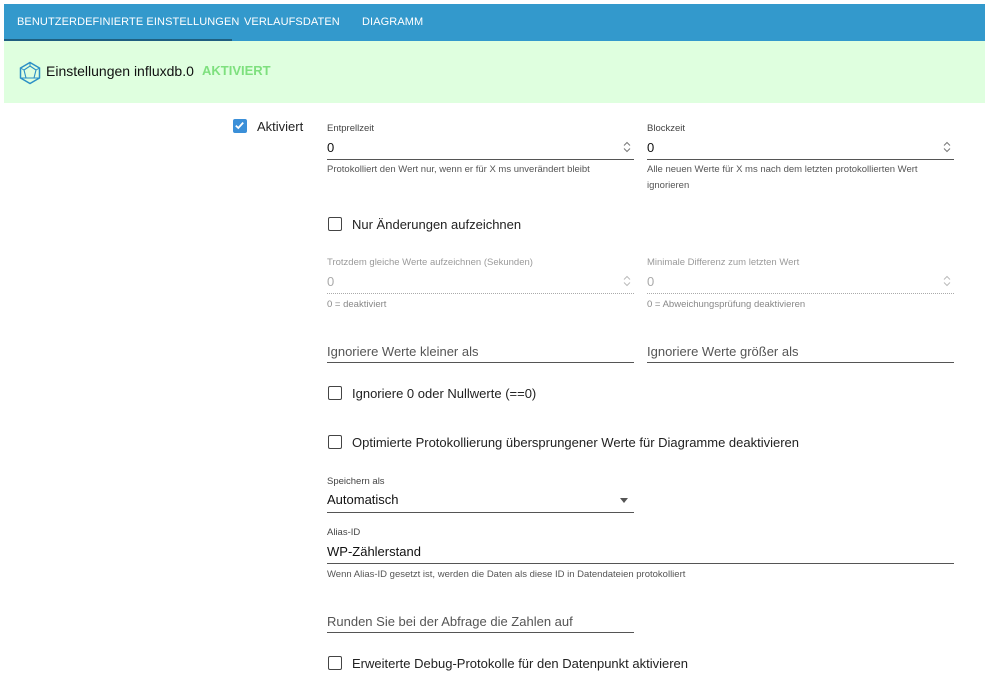 The image size is (985, 694). I want to click on ignore-above-input: Ignoriere Werte größer als, so click(723, 351).